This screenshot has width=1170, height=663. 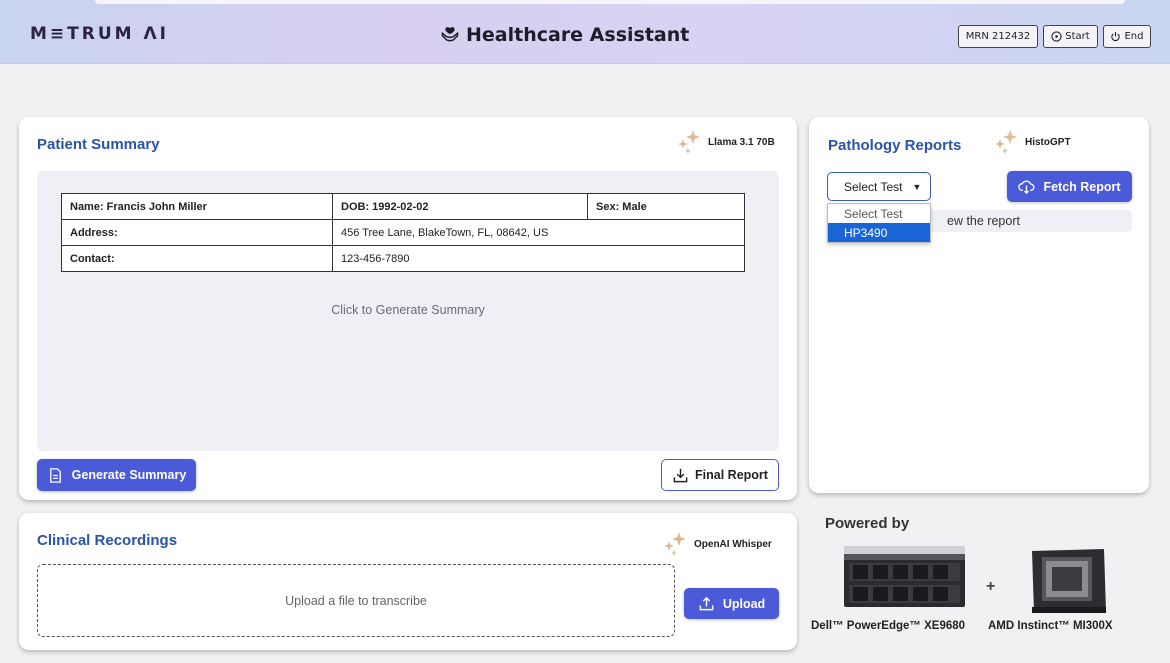 I want to click on generate-summary-button: Generate Summary, so click(x=116, y=475).